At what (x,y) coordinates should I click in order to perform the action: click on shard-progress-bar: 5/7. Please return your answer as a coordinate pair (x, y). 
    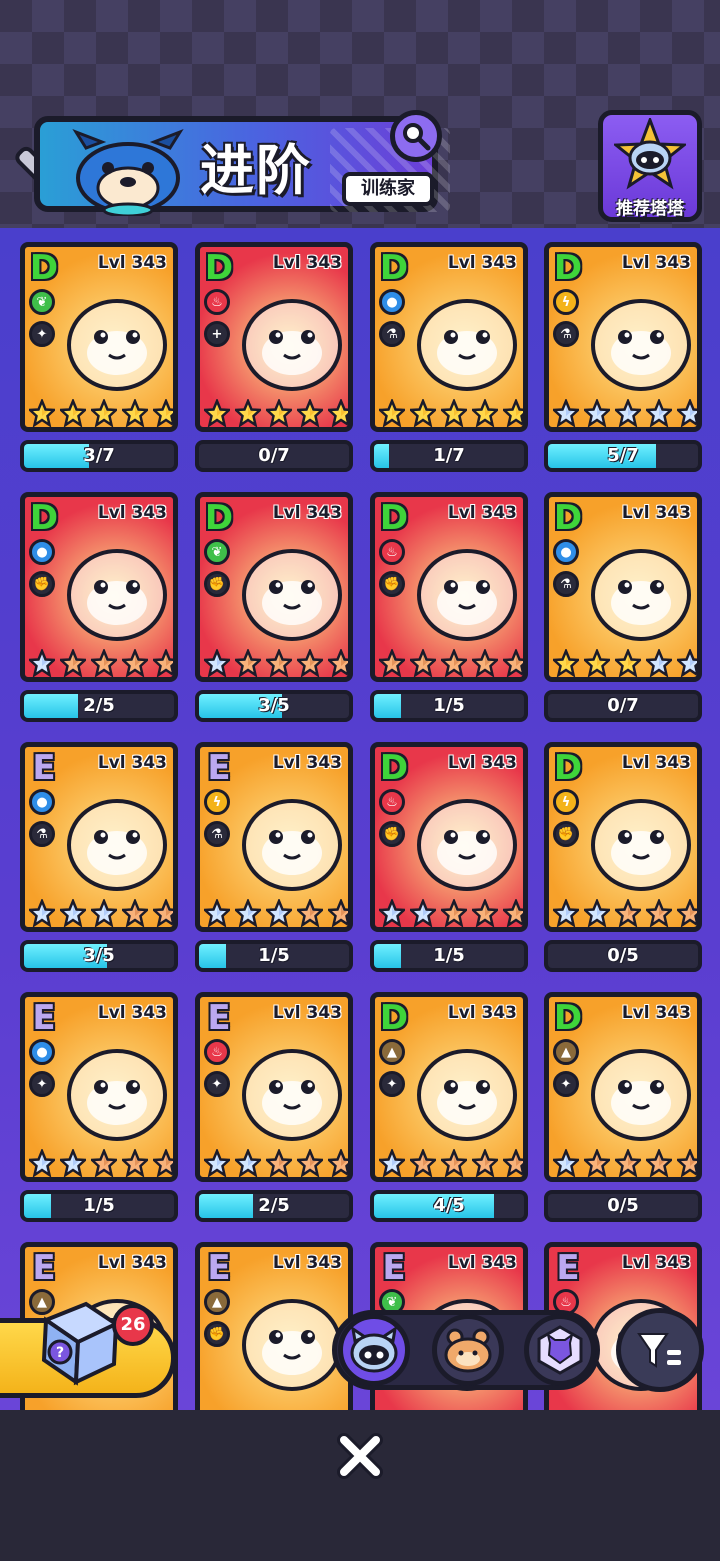
    Looking at the image, I should click on (623, 456).